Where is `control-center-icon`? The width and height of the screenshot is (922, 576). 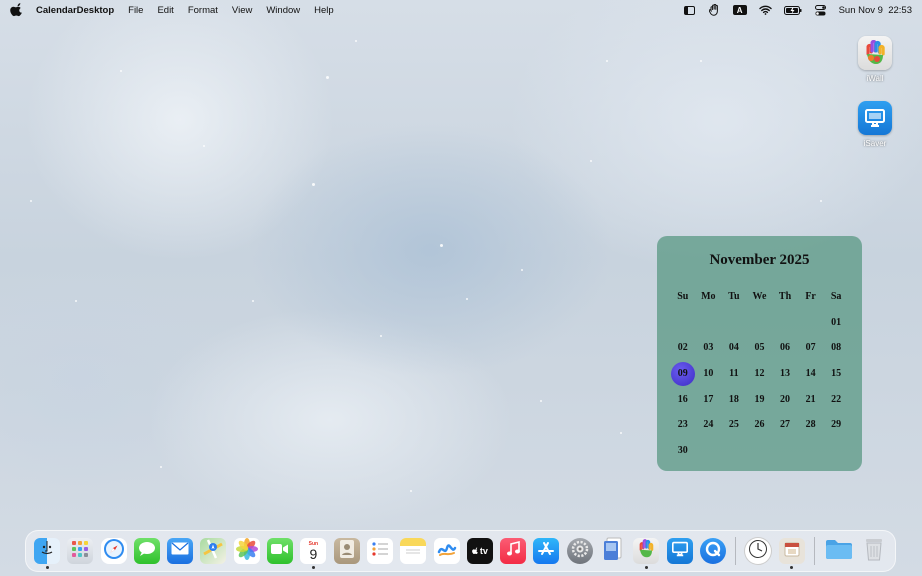
control-center-icon is located at coordinates (820, 10).